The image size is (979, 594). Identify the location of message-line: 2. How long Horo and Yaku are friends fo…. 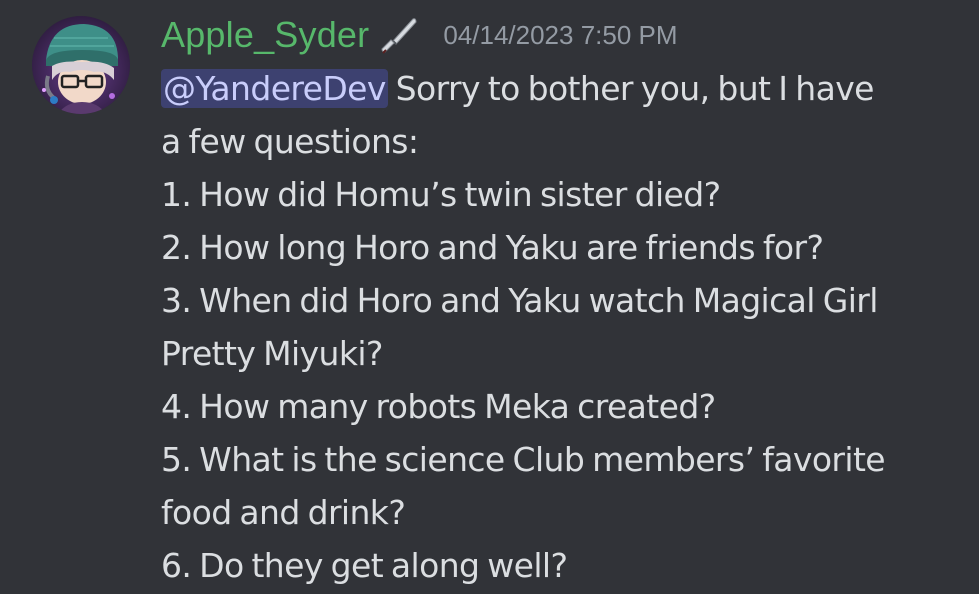
(492, 247).